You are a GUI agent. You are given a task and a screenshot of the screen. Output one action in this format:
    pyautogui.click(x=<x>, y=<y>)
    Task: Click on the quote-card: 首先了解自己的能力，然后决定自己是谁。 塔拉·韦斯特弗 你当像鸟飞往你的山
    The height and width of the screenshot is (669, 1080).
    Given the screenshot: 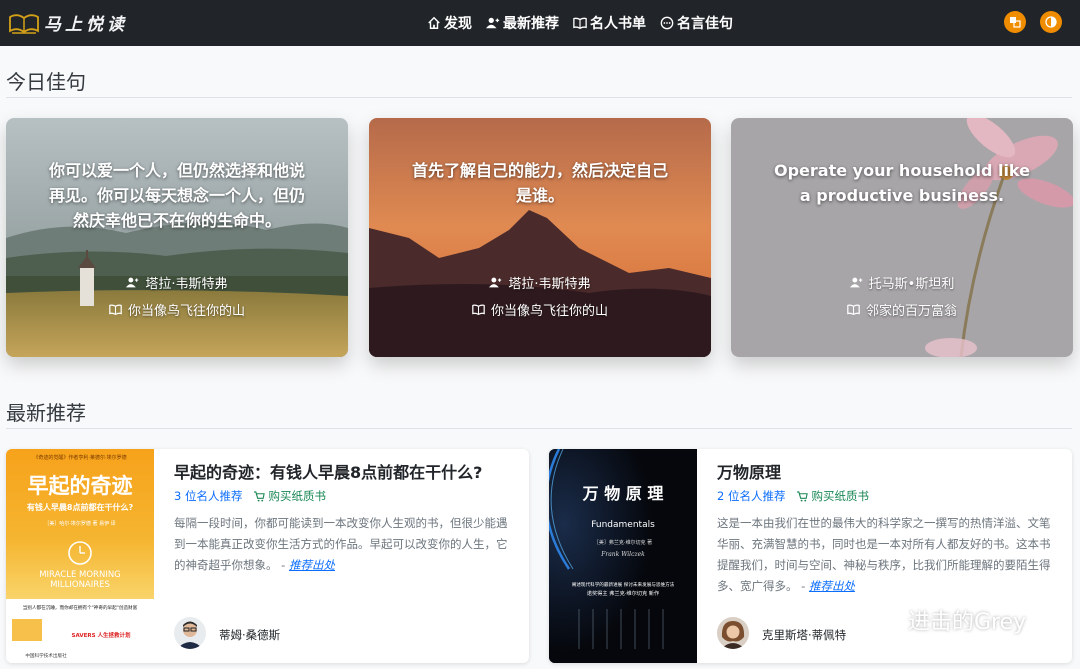 What is the action you would take?
    pyautogui.click(x=540, y=237)
    